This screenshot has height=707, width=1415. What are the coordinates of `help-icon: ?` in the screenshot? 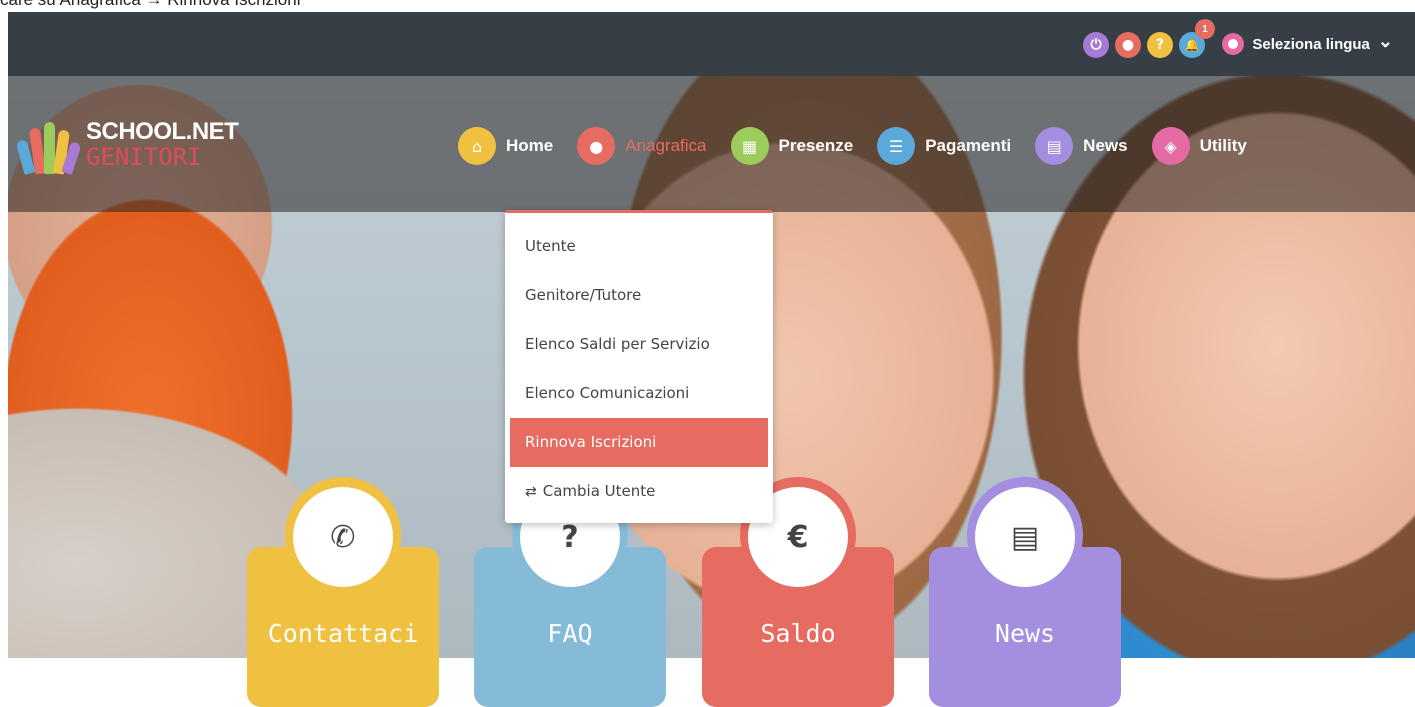 It's located at (1160, 45).